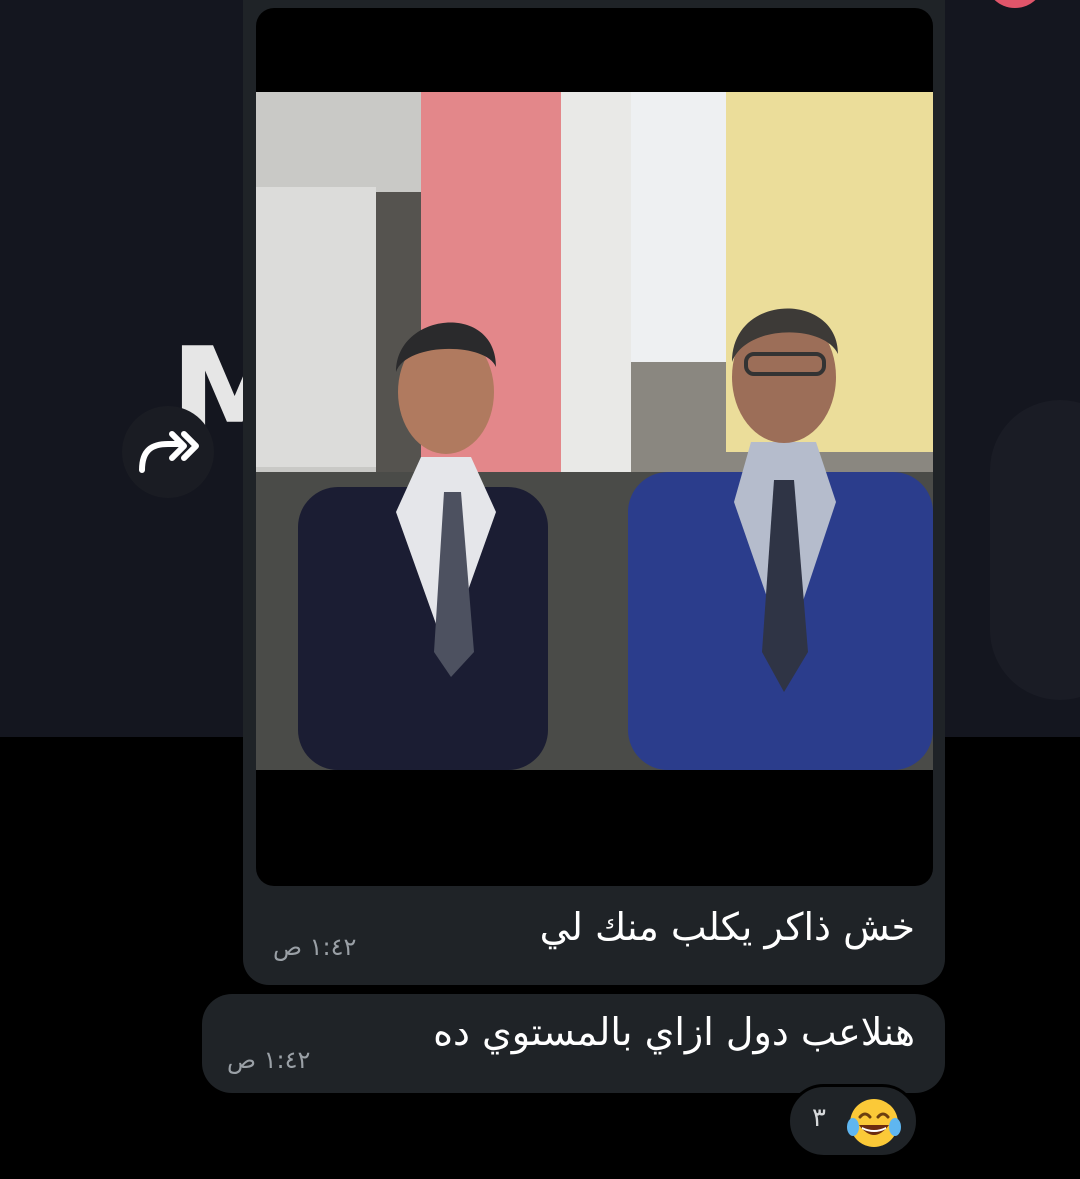 The image size is (1080, 1179). Describe the element at coordinates (674, 1032) in the screenshot. I see `message-text: هنلاعب دول ازاي بالمستوي ده` at that location.